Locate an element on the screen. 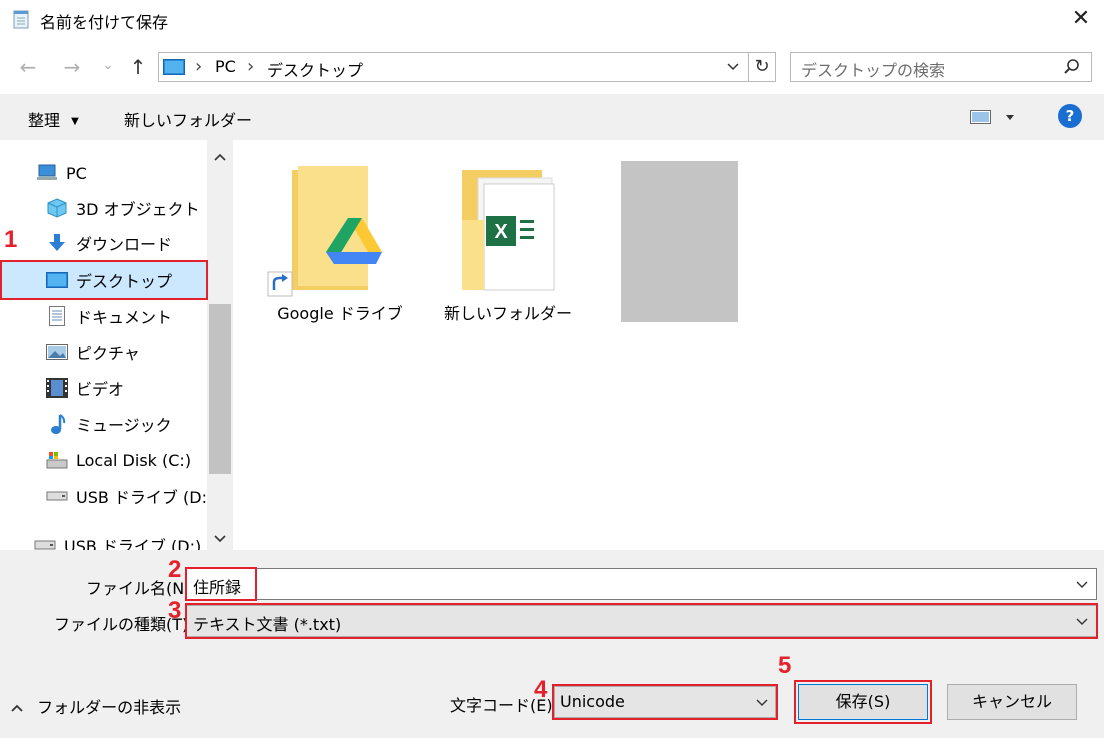 This screenshot has height=738, width=1104. sidebar-item-pc: PC is located at coordinates (61, 173).